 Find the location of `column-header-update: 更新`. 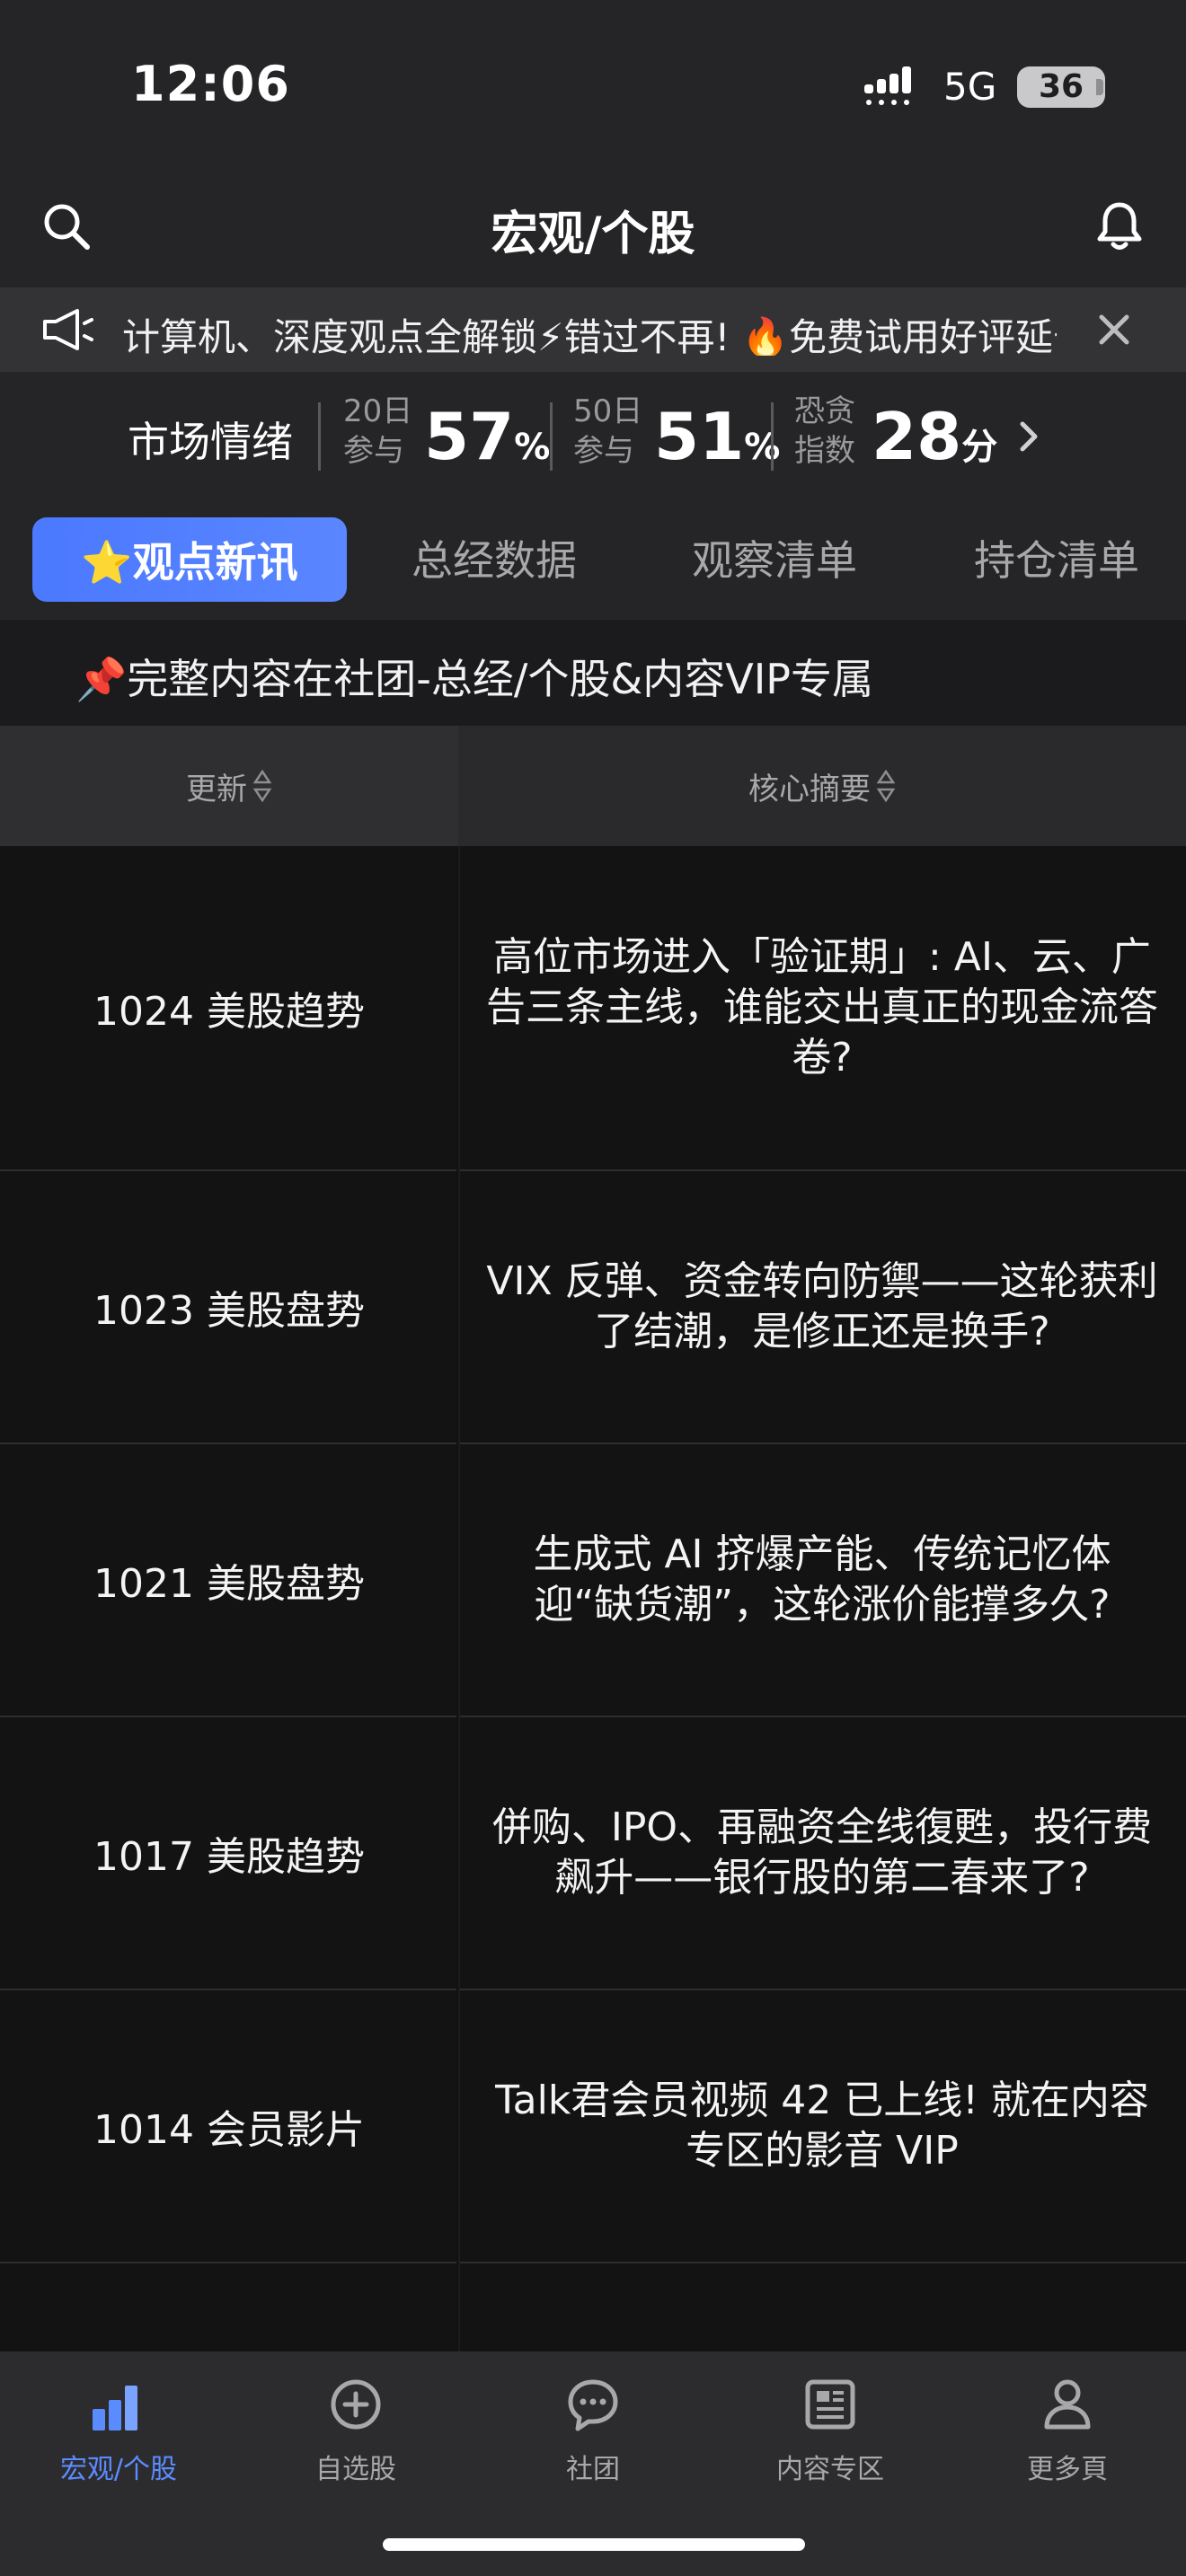

column-header-update: 更新 is located at coordinates (229, 786).